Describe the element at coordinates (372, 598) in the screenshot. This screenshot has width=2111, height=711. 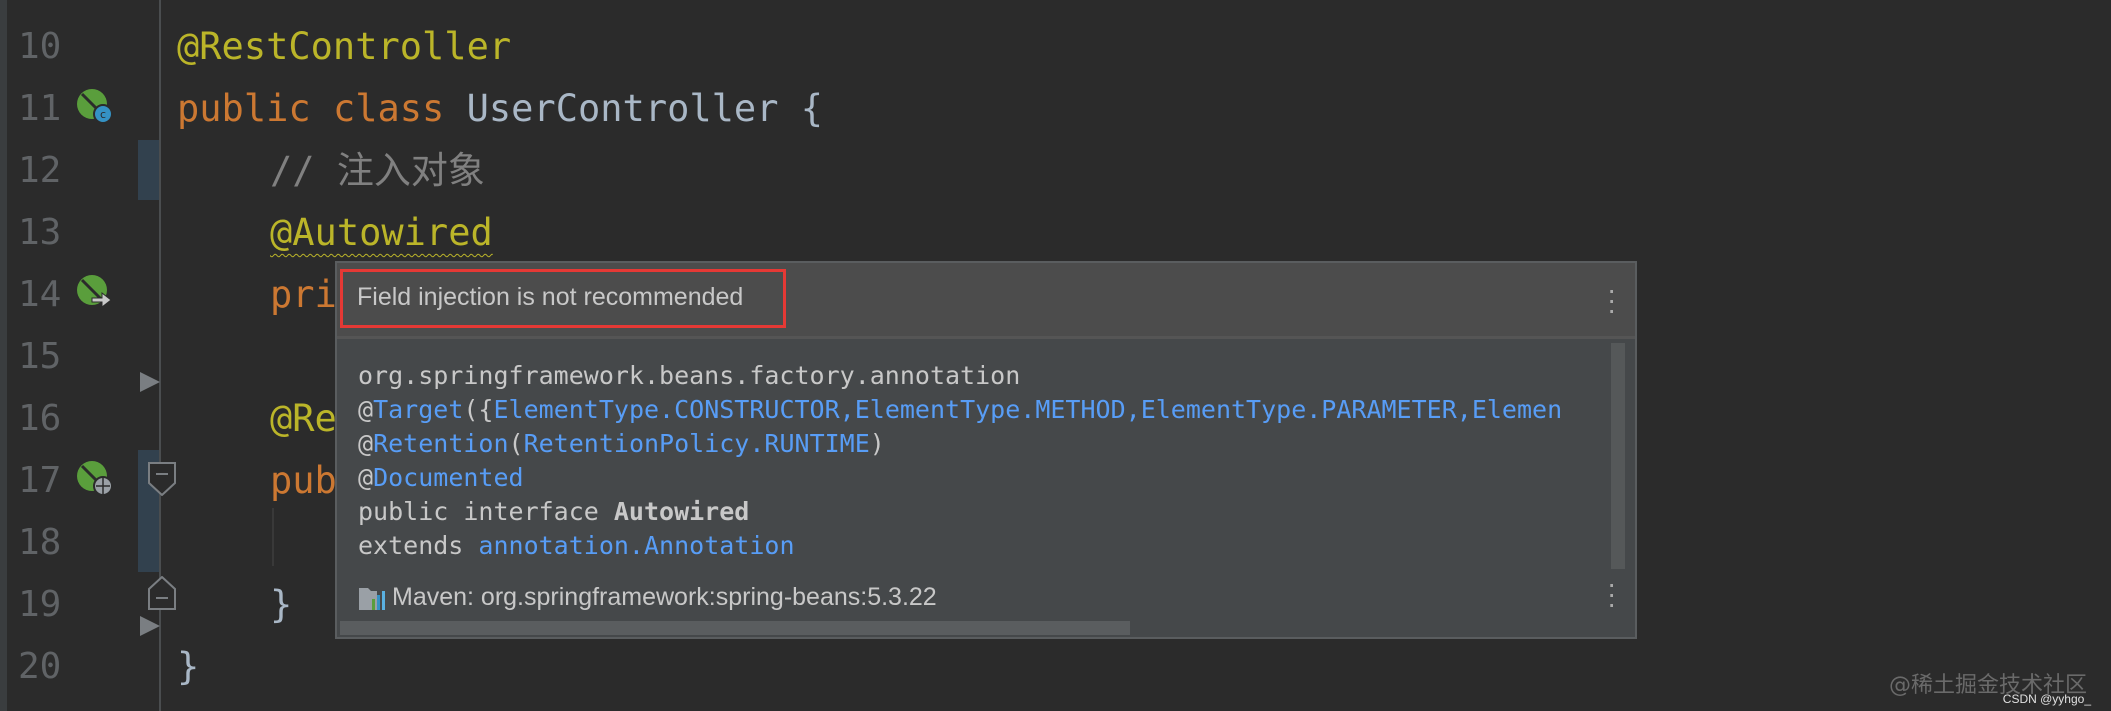
I see `library-icon` at that location.